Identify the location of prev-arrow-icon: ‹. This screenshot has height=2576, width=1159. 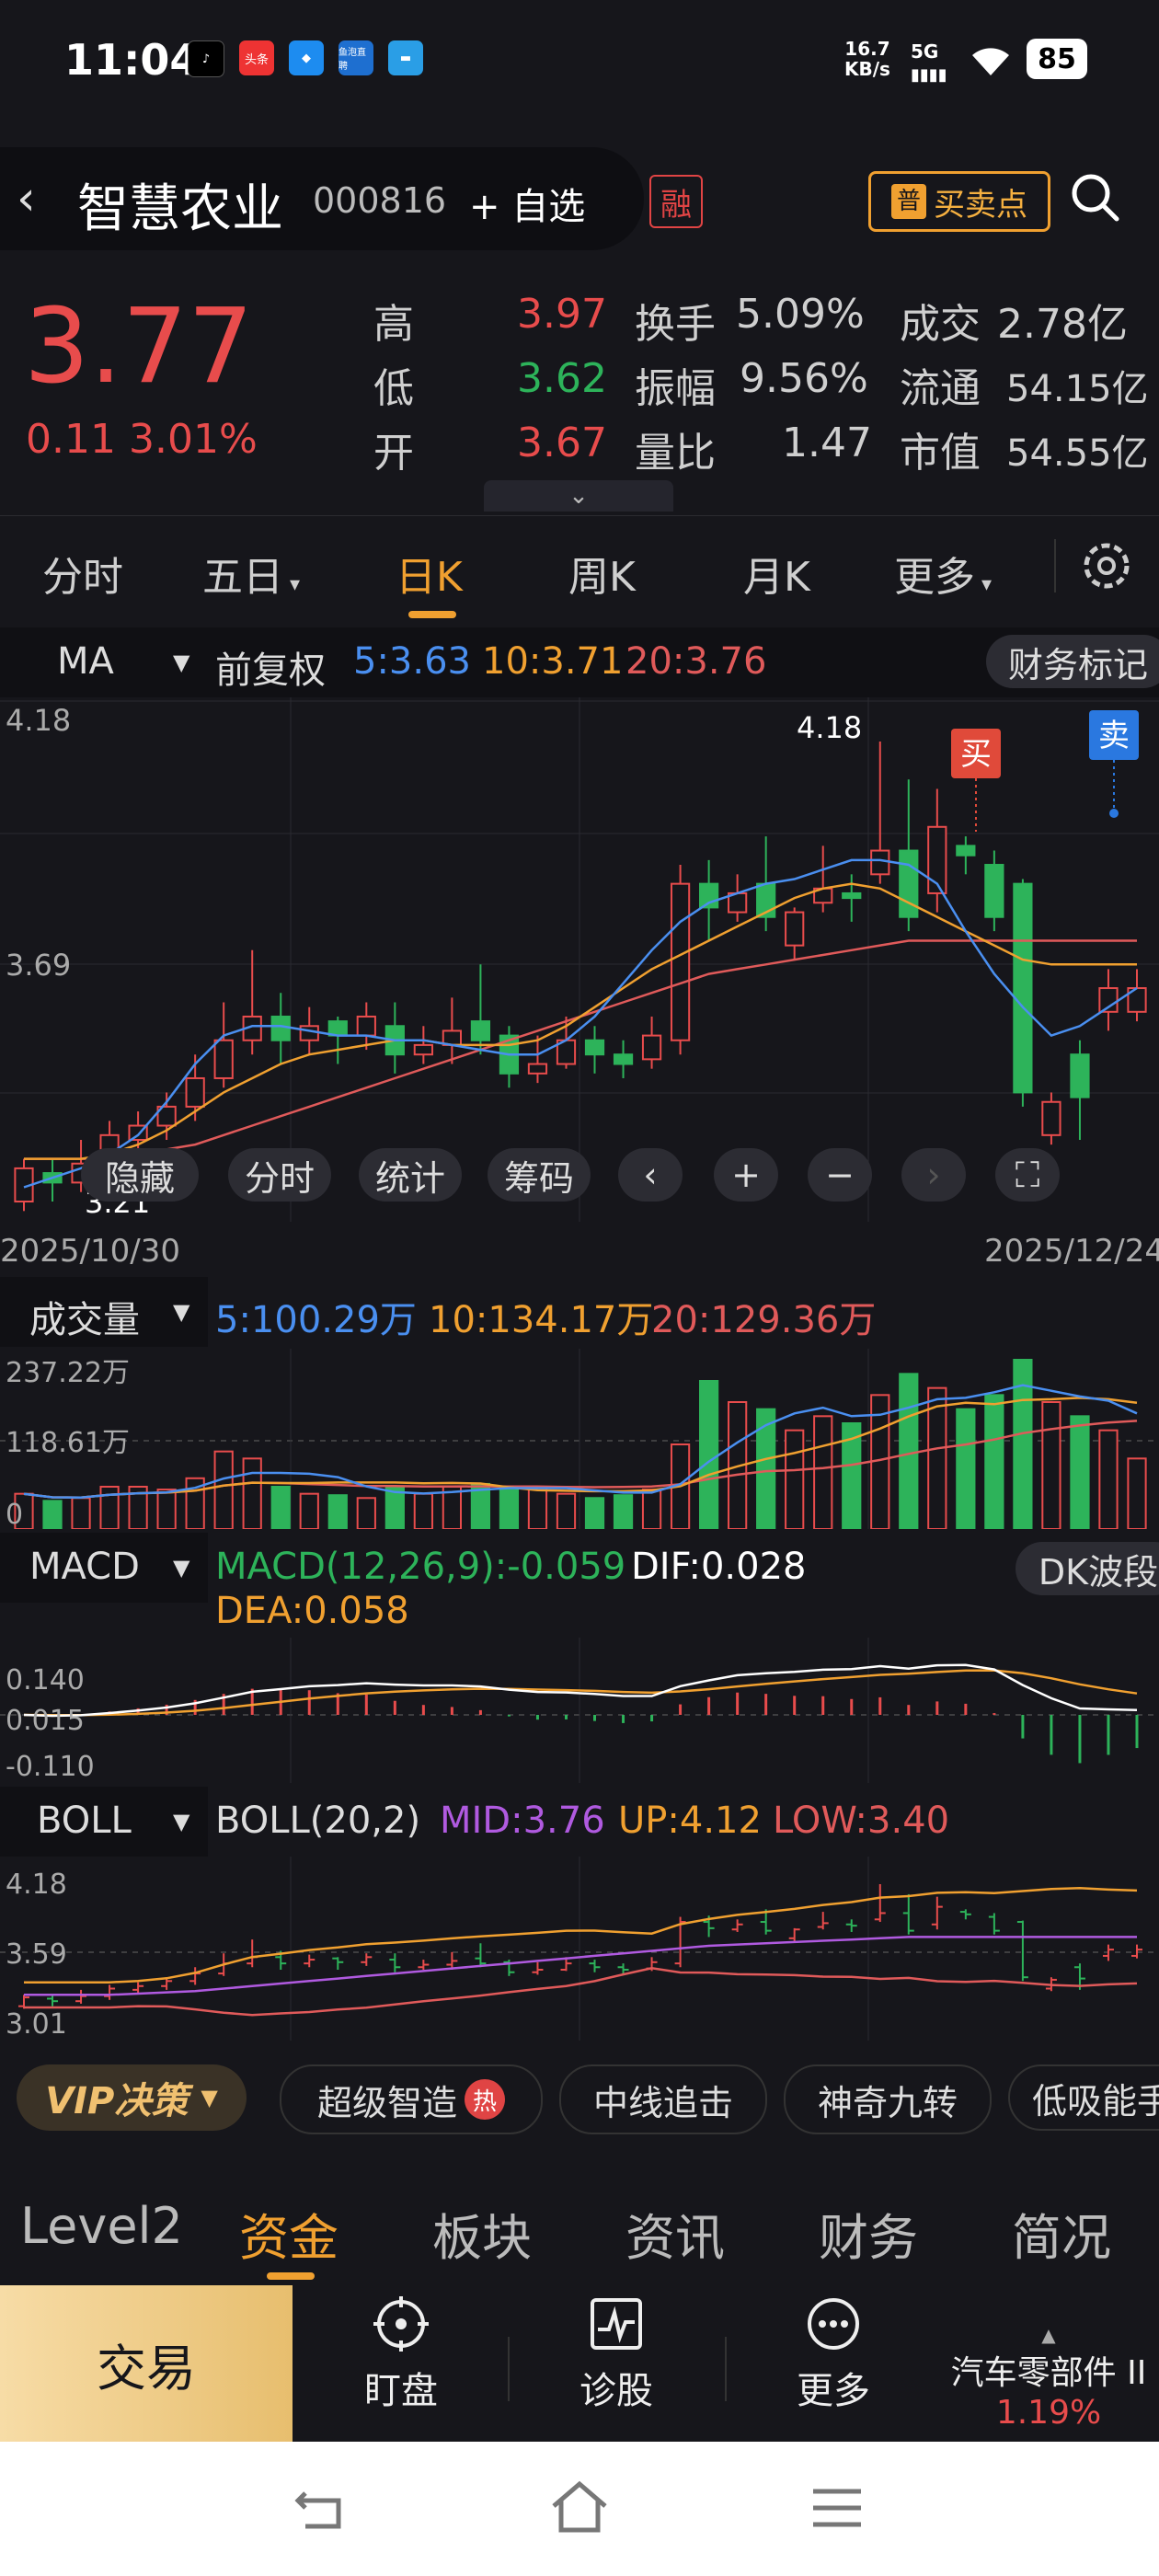
(650, 1175).